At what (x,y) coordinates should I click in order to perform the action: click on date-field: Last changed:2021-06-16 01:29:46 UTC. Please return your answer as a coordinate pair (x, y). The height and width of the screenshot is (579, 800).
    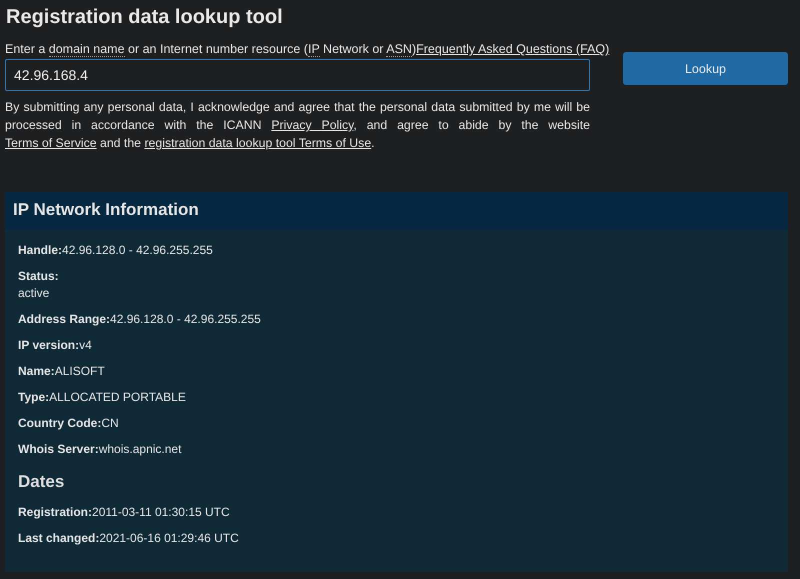
    Looking at the image, I should click on (396, 538).